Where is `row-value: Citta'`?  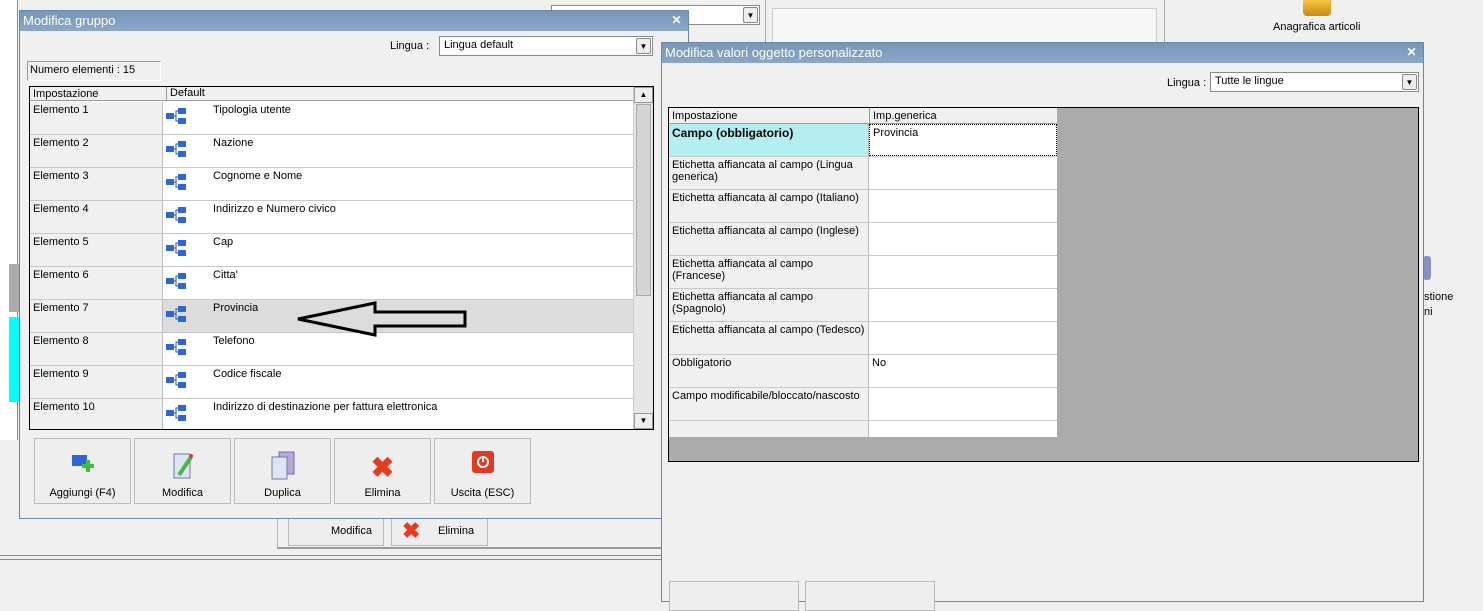 row-value: Citta' is located at coordinates (225, 275).